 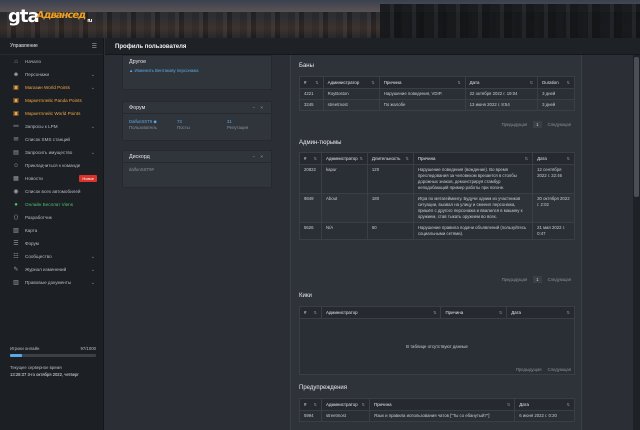 I want to click on sidebar-item-13: ▧ Карта, so click(x=51, y=230).